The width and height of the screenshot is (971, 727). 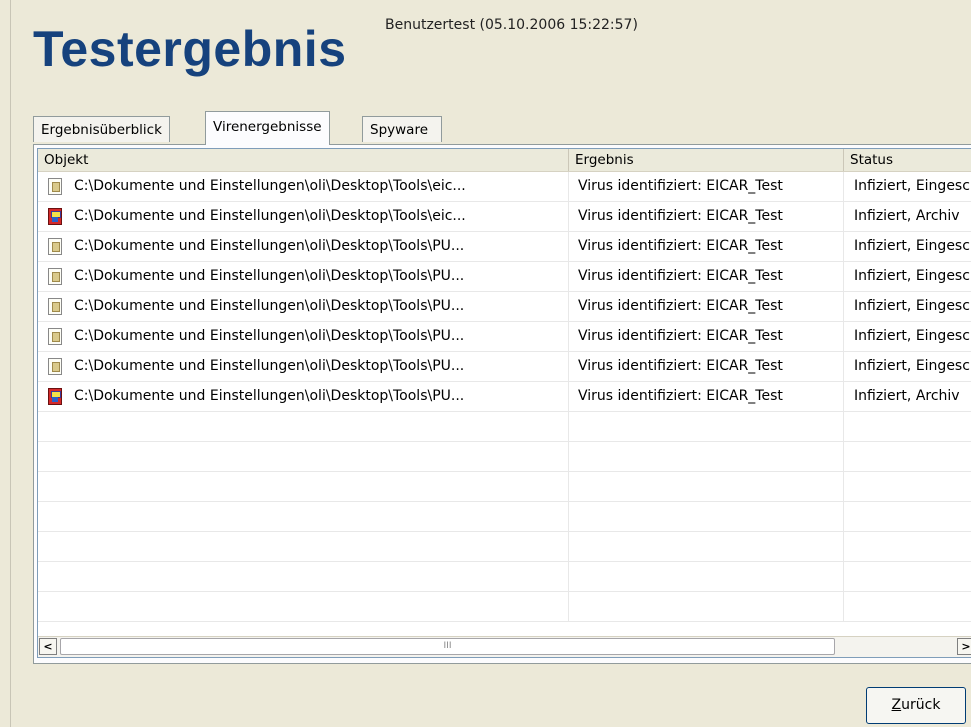 I want to click on arrow-left-icon: <, so click(x=48, y=646).